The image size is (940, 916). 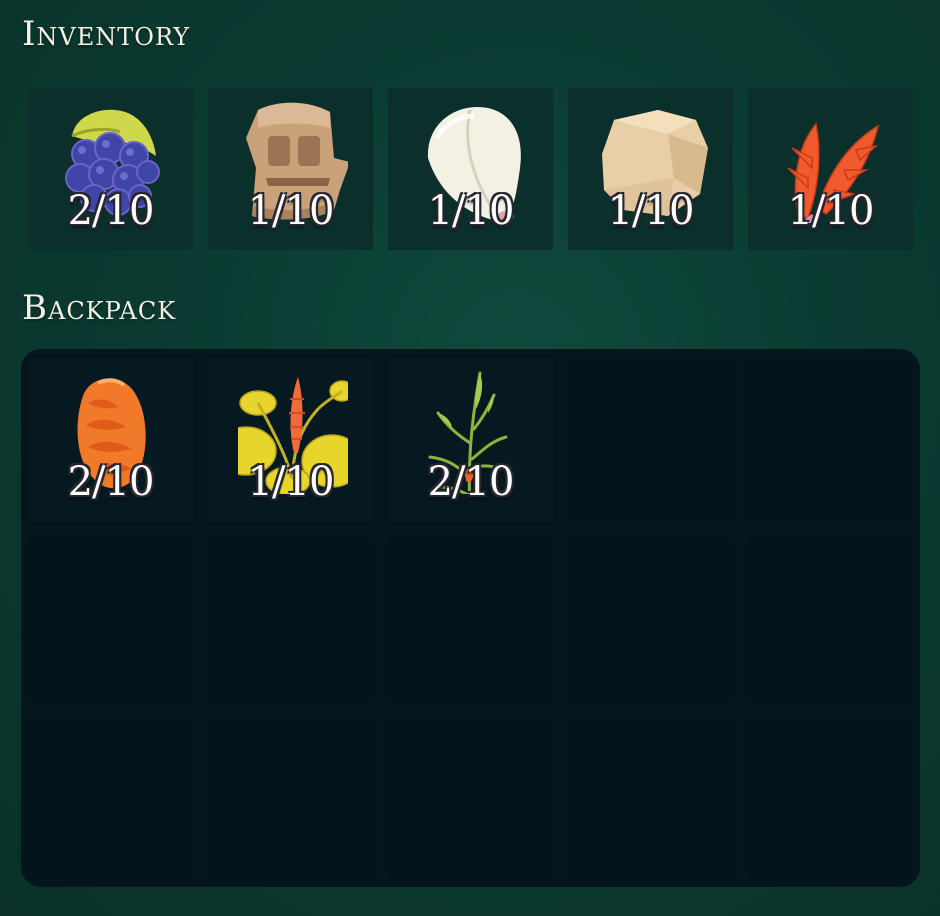 What do you see at coordinates (110, 169) in the screenshot?
I see `inventory-slot: 2/10` at bounding box center [110, 169].